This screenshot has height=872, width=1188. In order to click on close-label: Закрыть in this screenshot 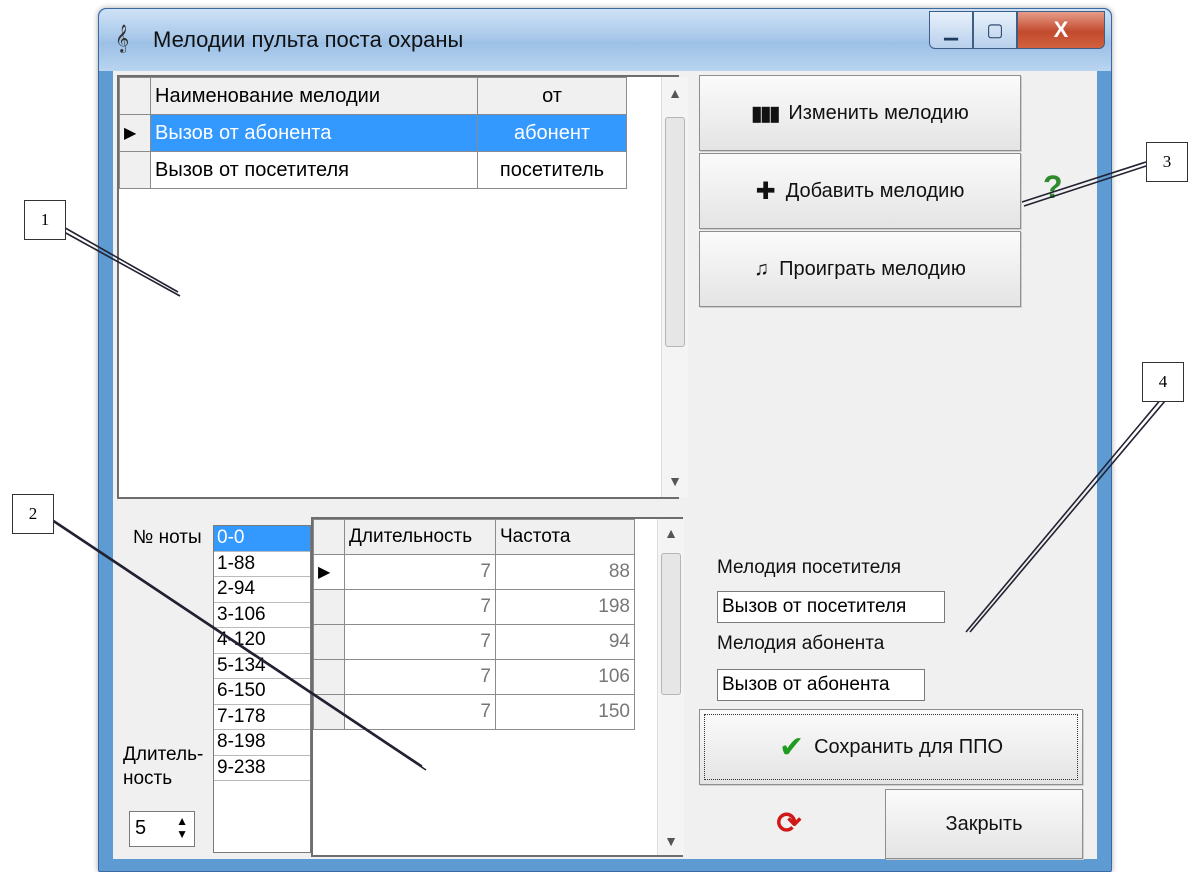, I will do `click(984, 823)`.